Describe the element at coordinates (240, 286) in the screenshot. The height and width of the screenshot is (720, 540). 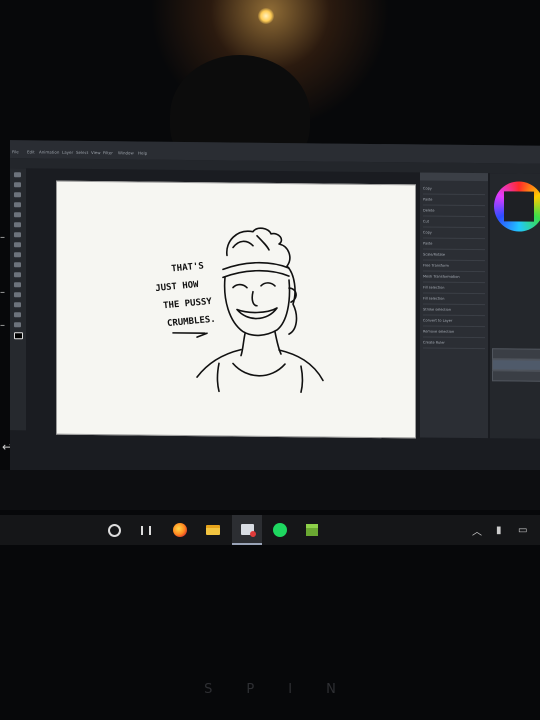
I see `left-eye` at that location.